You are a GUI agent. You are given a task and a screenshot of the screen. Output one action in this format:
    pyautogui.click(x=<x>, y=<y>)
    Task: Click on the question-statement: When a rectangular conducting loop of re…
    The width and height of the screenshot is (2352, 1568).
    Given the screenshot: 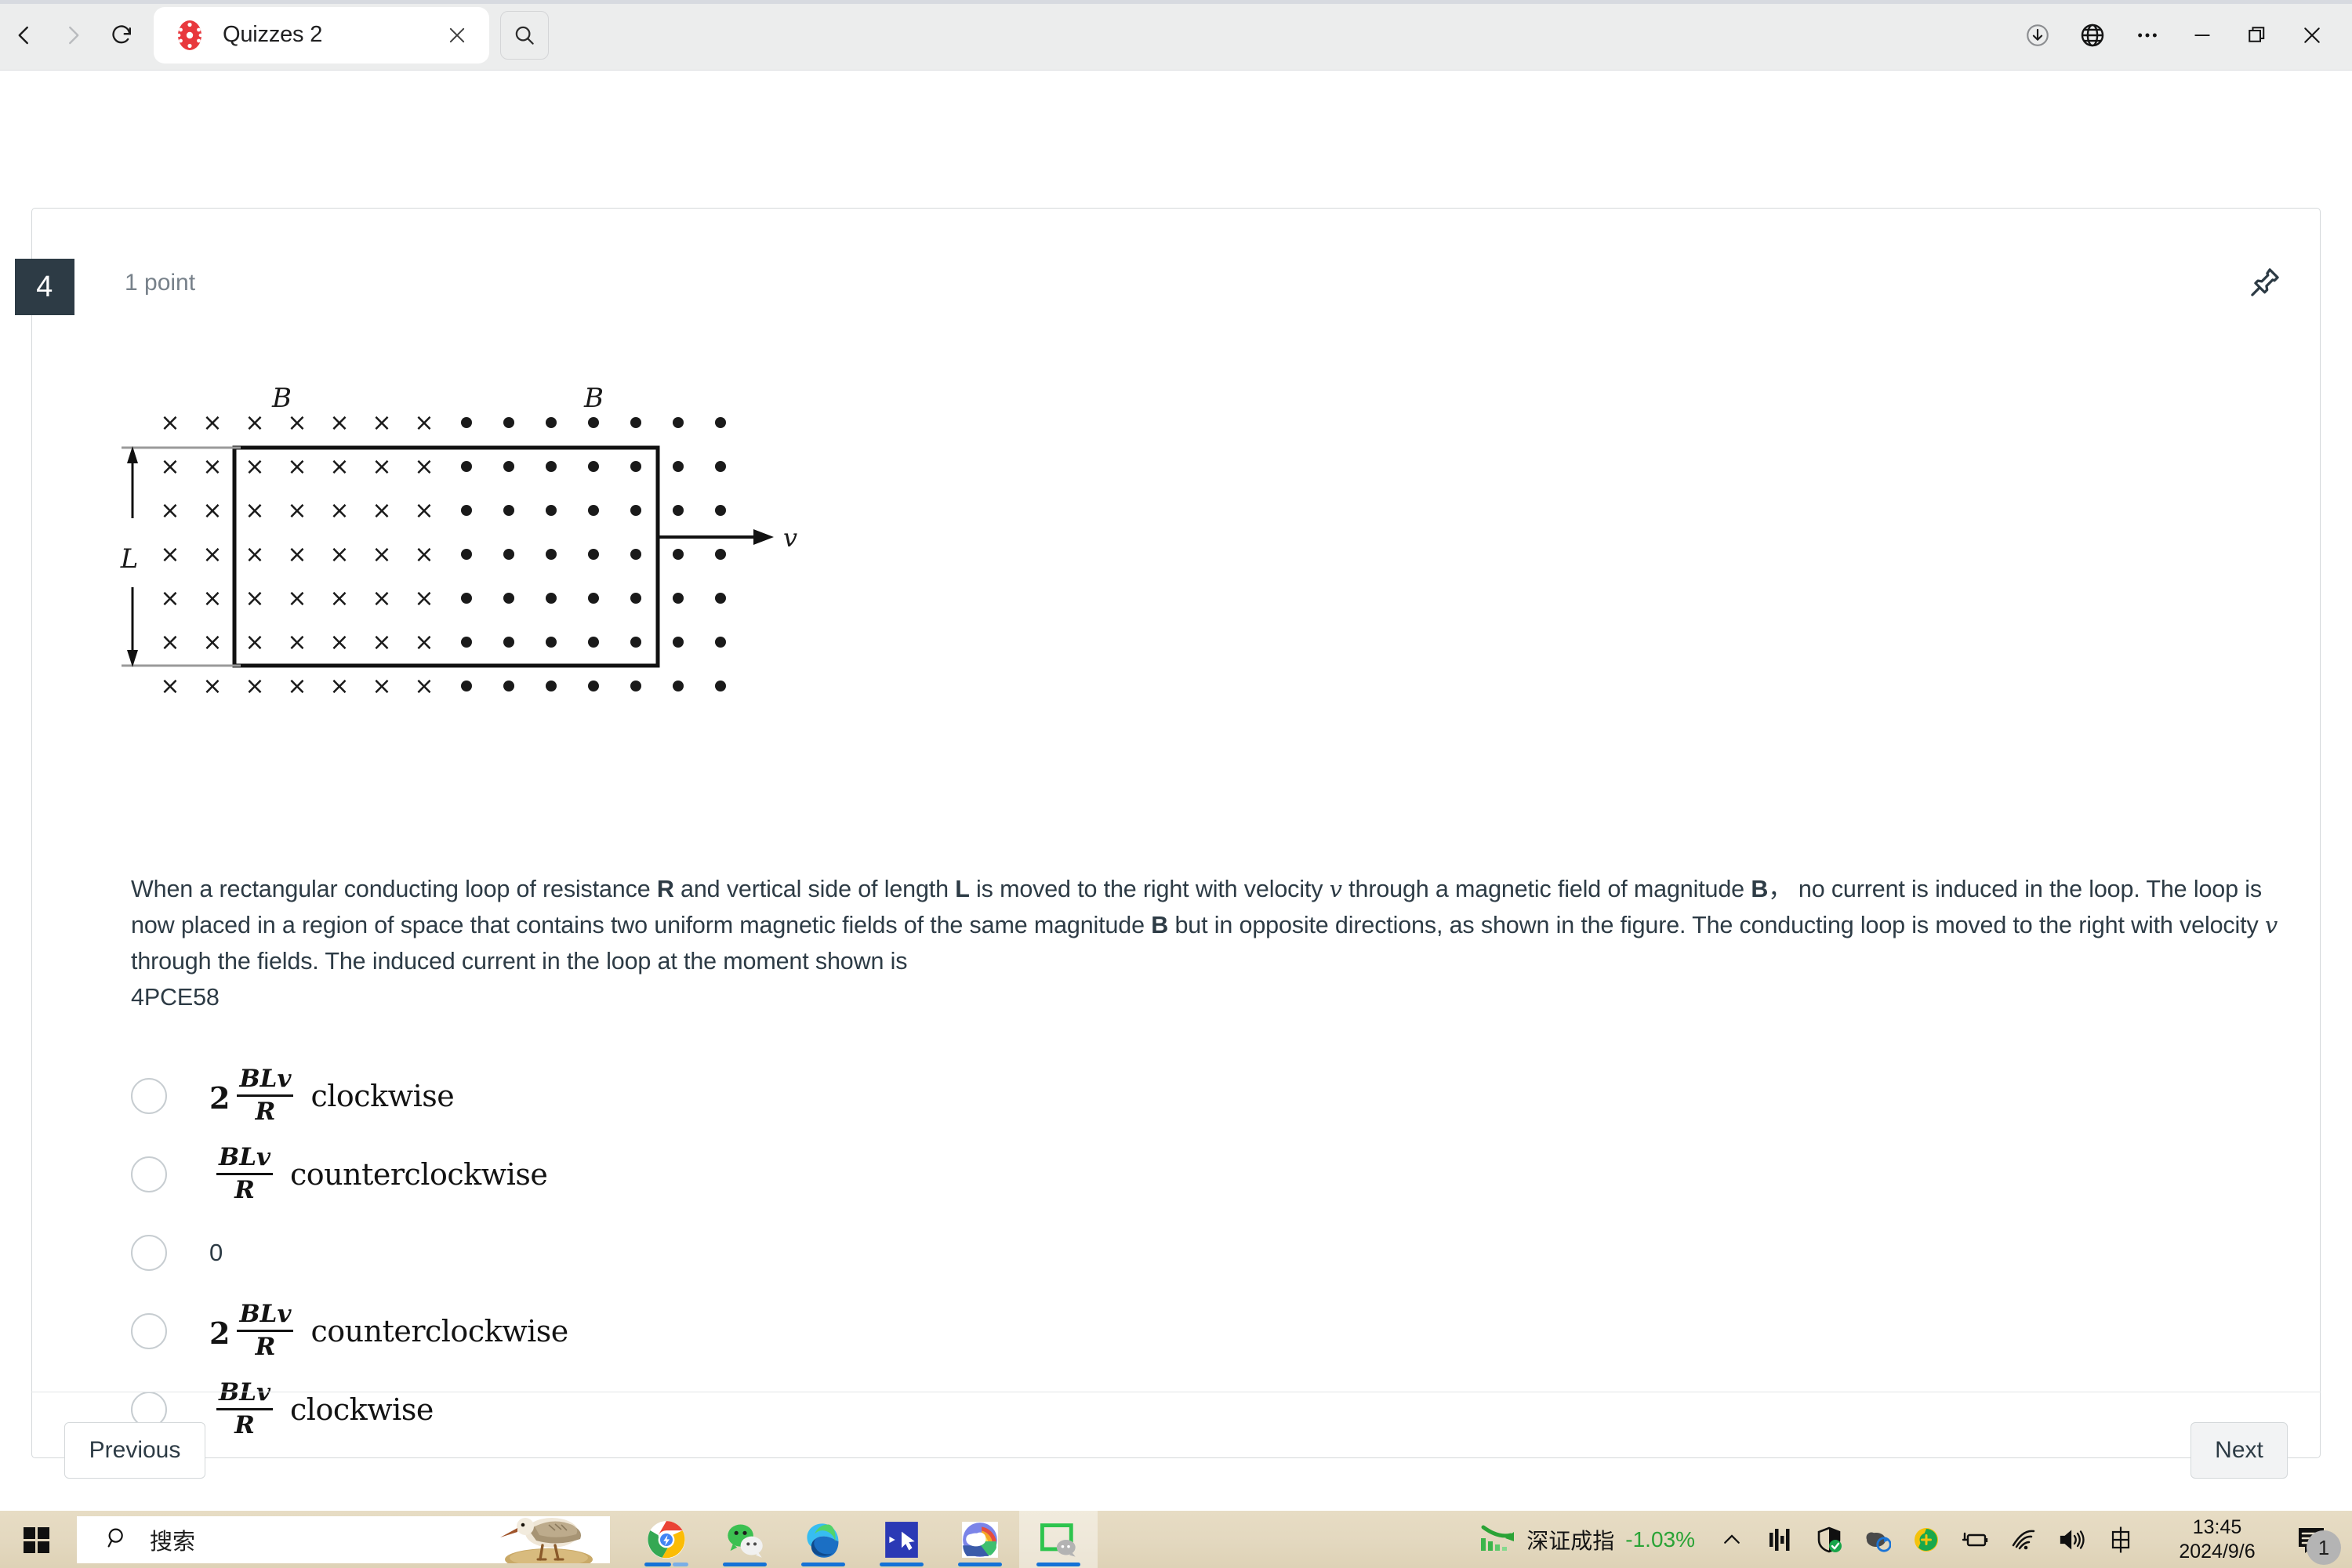 What is the action you would take?
    pyautogui.click(x=1204, y=926)
    